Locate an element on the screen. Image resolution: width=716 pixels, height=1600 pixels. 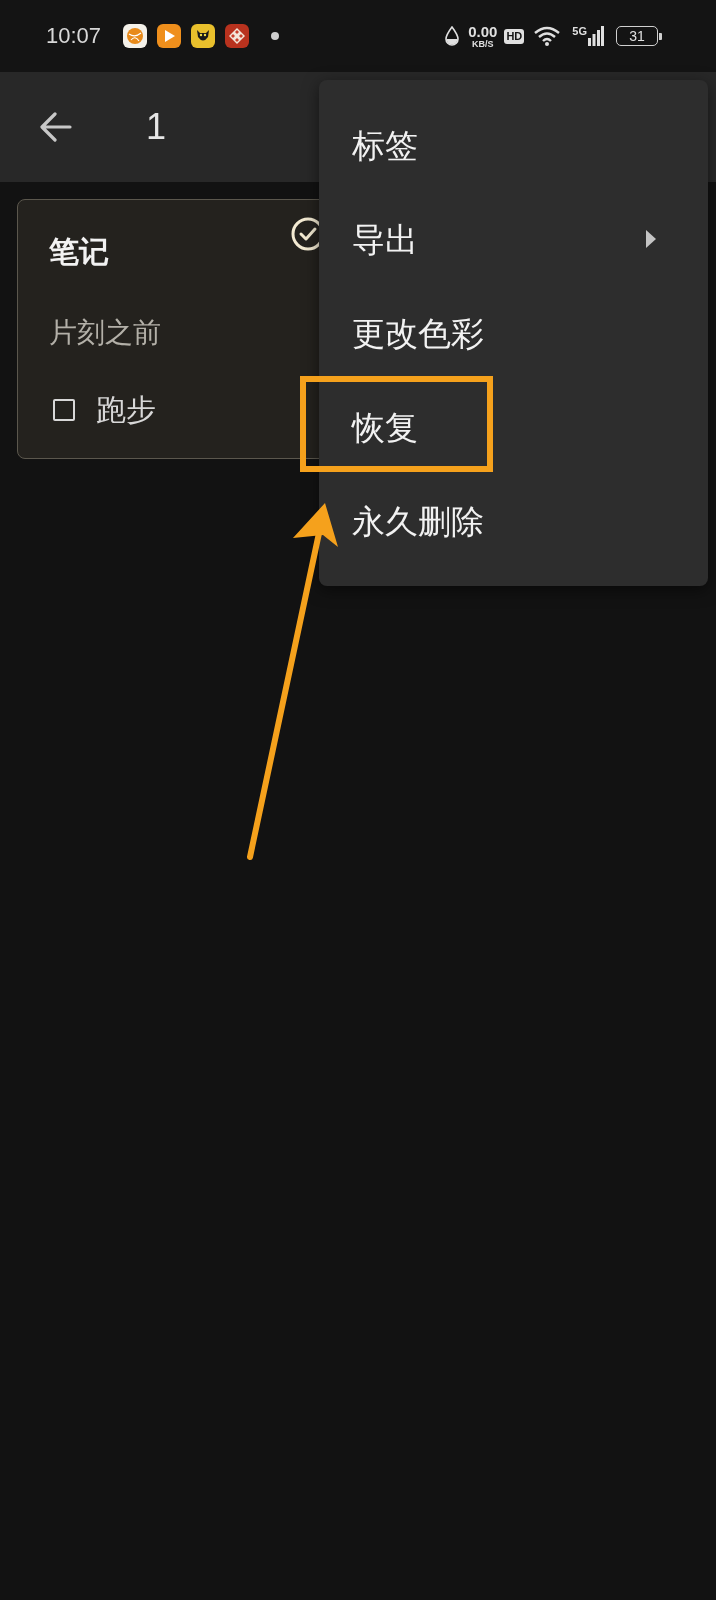
droplet-icon is located at coordinates (452, 36).